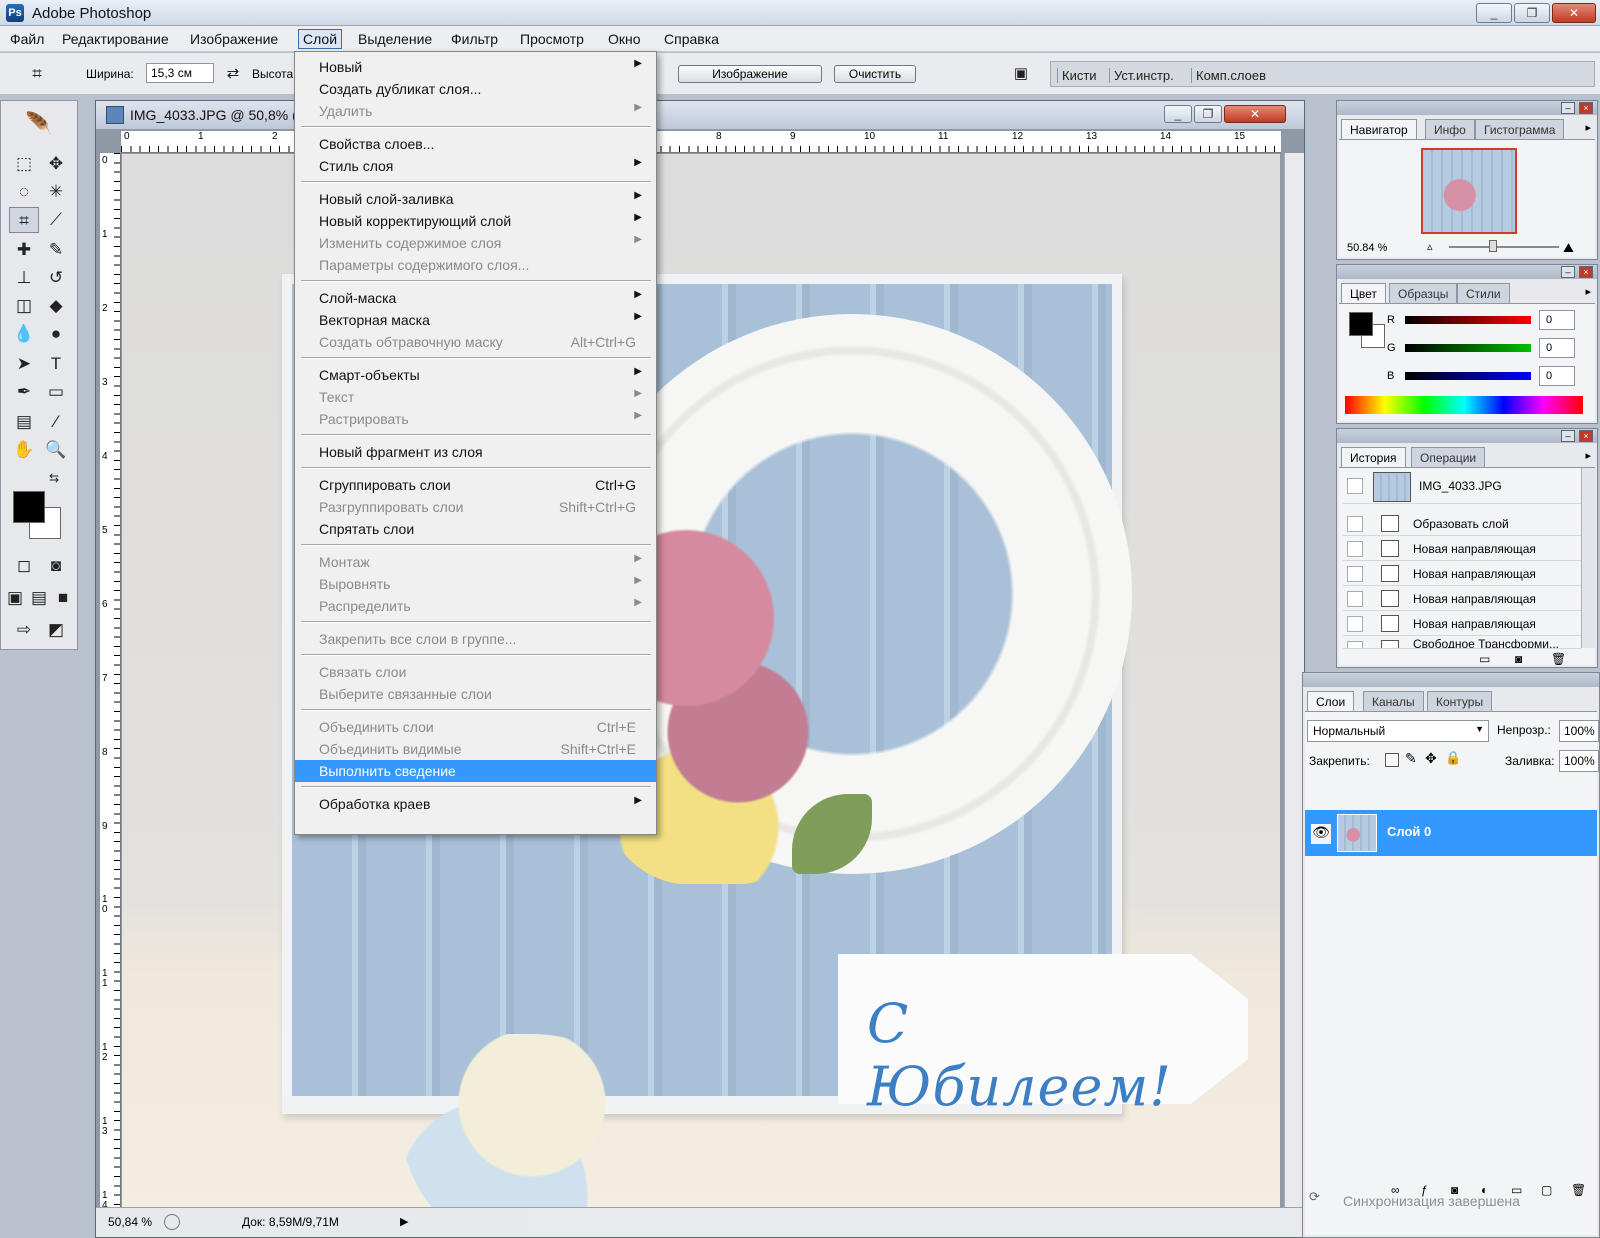 Image resolution: width=1600 pixels, height=1238 pixels. I want to click on tab-history: История, so click(1373, 457).